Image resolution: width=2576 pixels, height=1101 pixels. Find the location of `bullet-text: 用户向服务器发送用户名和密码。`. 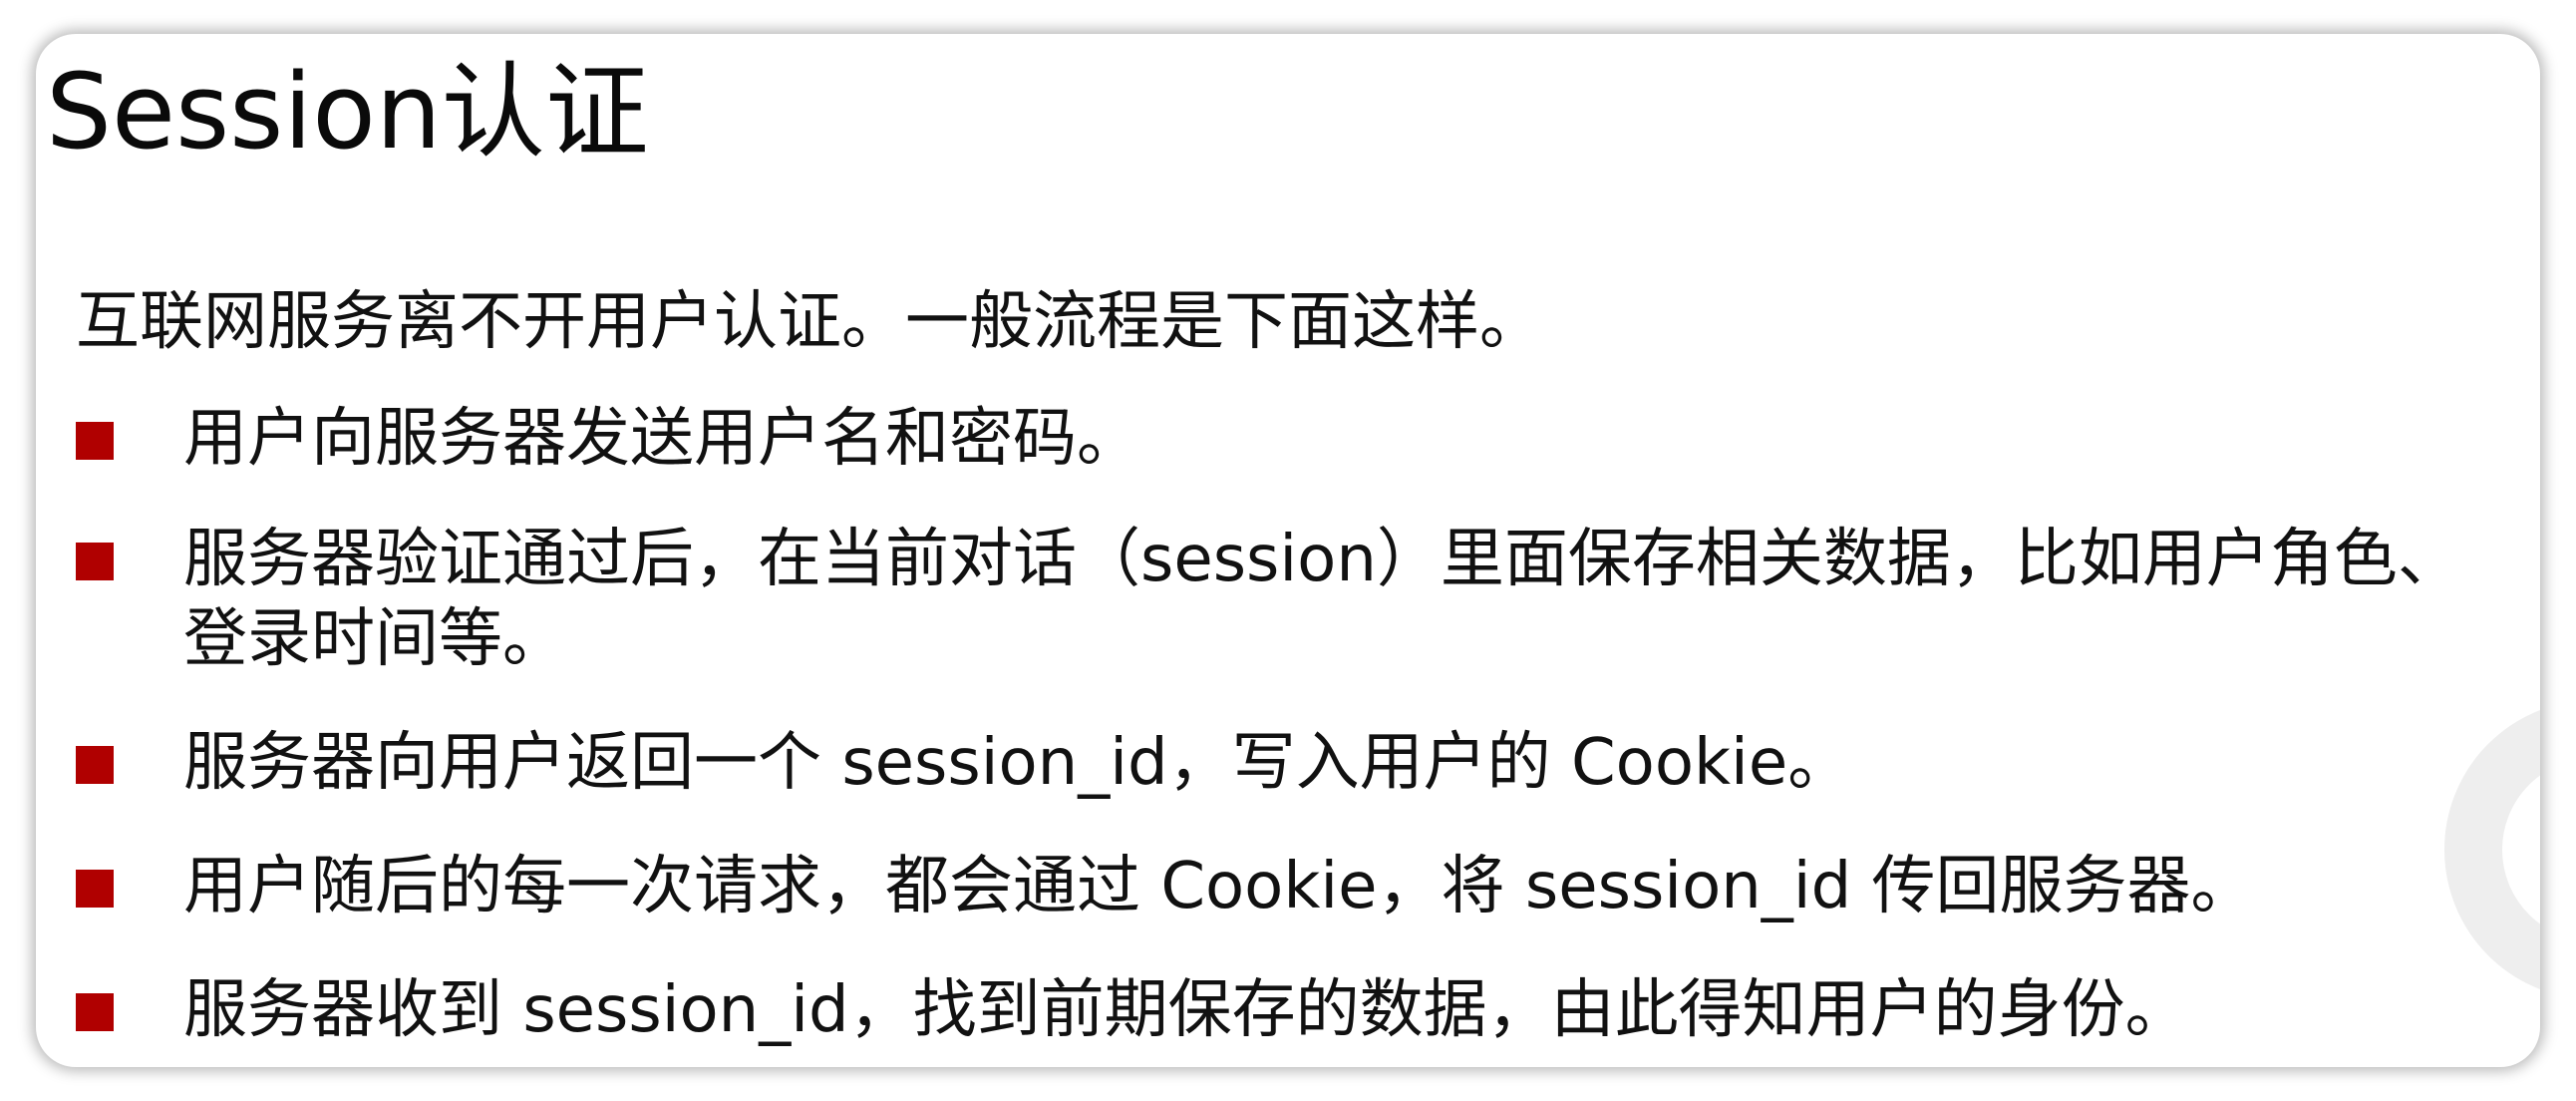

bullet-text: 用户向服务器发送用户名和密码。 is located at coordinates (661, 439).